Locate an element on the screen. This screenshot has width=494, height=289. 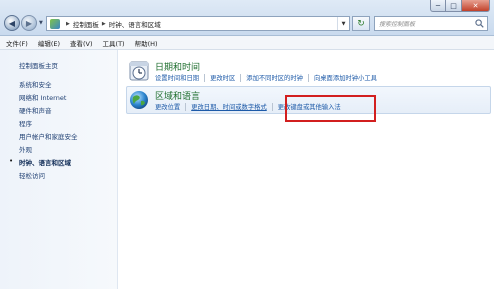
clock-icon is located at coordinates (139, 71).